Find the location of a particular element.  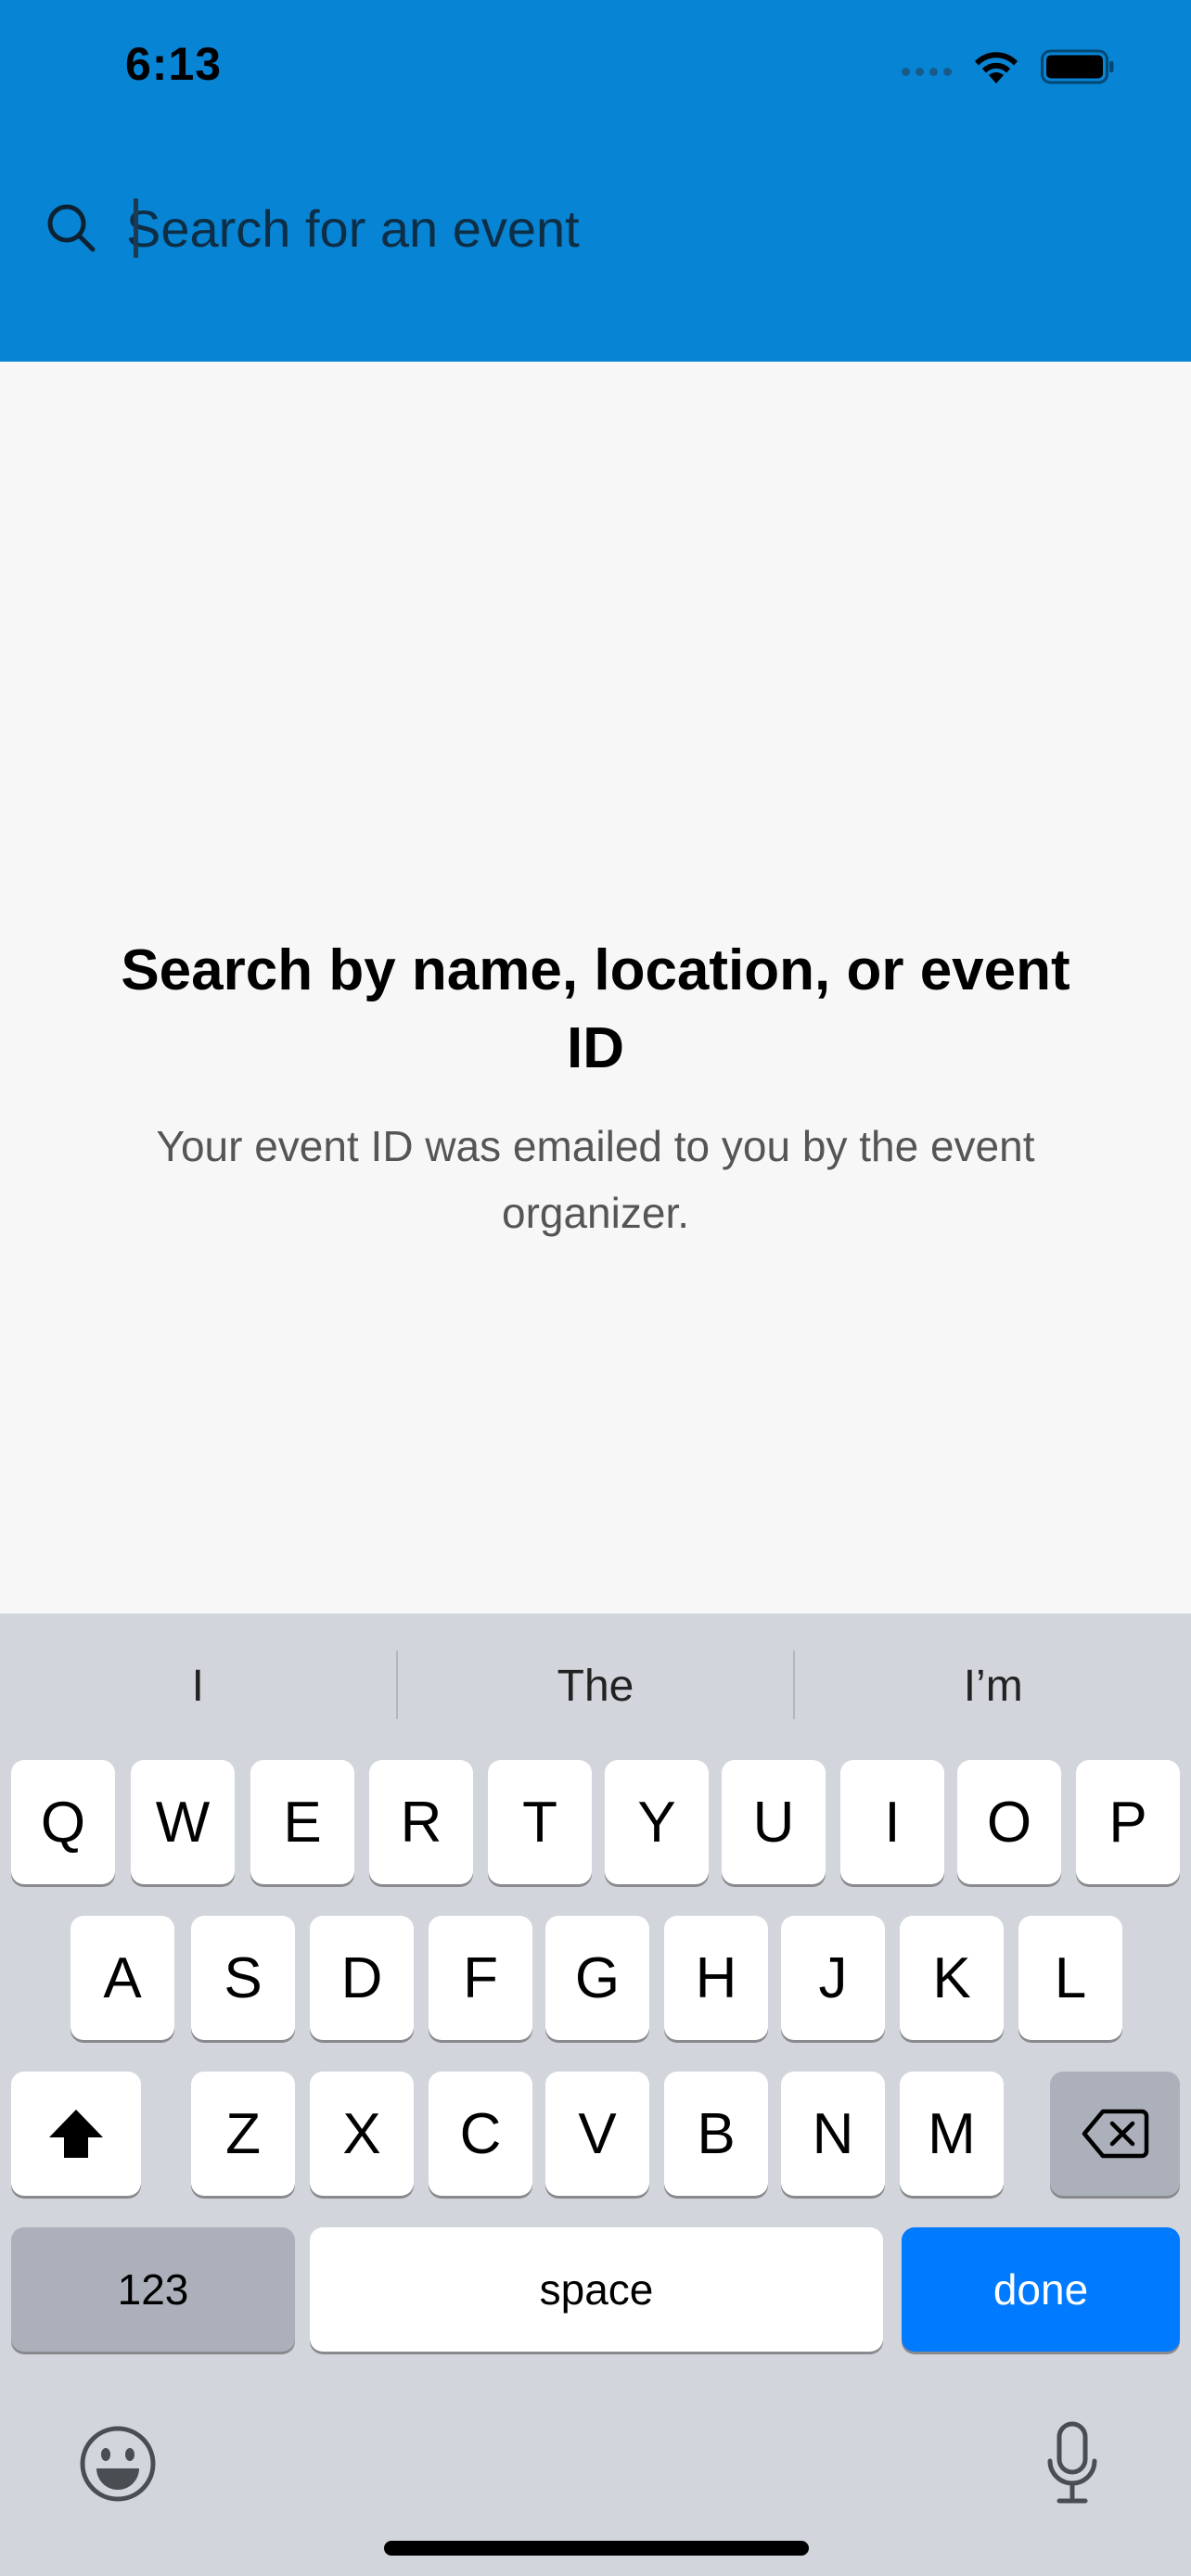

key-k: K is located at coordinates (952, 1978).